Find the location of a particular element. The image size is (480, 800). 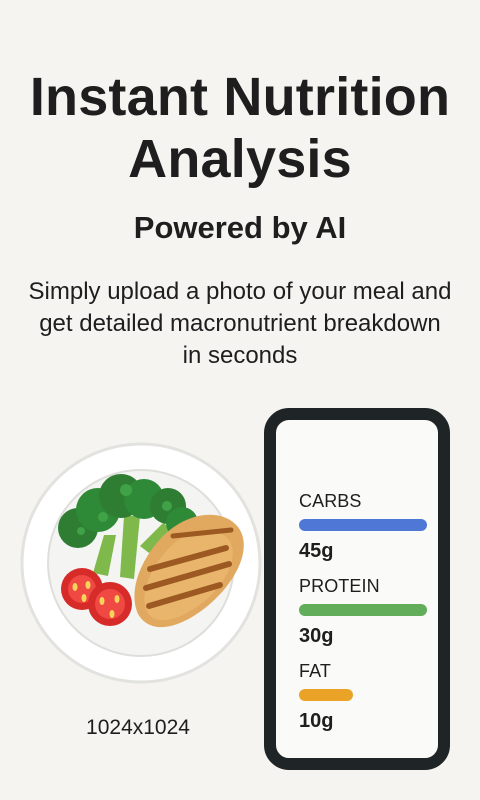

macro-breakdown-panel: CARBS 45g PROTEIN 30g FAT 10g is located at coordinates (363, 611).